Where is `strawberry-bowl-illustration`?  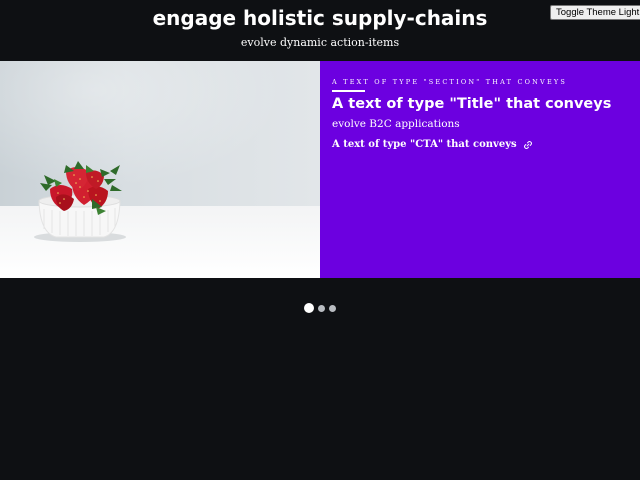 strawberry-bowl-illustration is located at coordinates (80, 201).